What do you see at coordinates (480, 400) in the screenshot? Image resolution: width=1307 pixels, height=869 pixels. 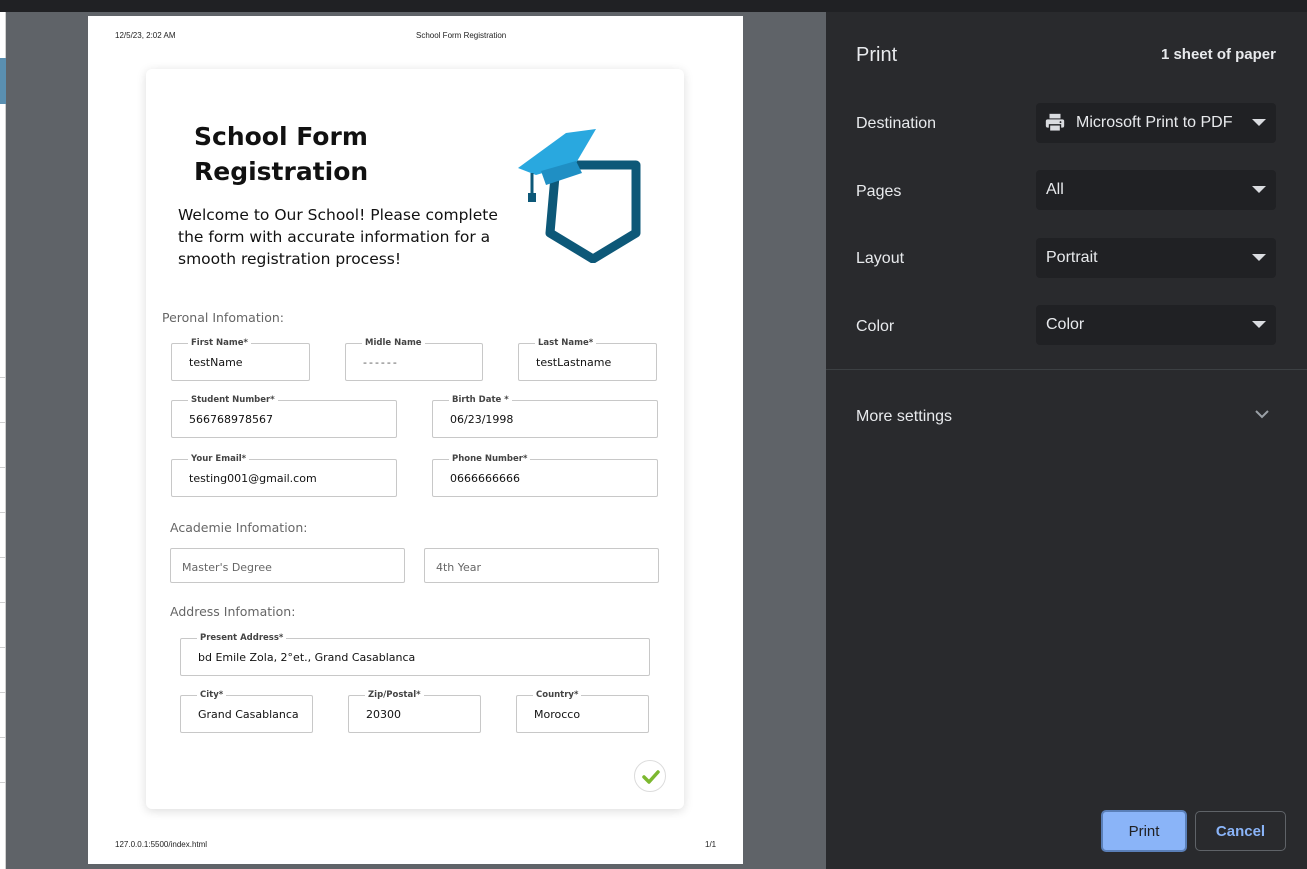 I see `birth-date-label: Birth Date *` at bounding box center [480, 400].